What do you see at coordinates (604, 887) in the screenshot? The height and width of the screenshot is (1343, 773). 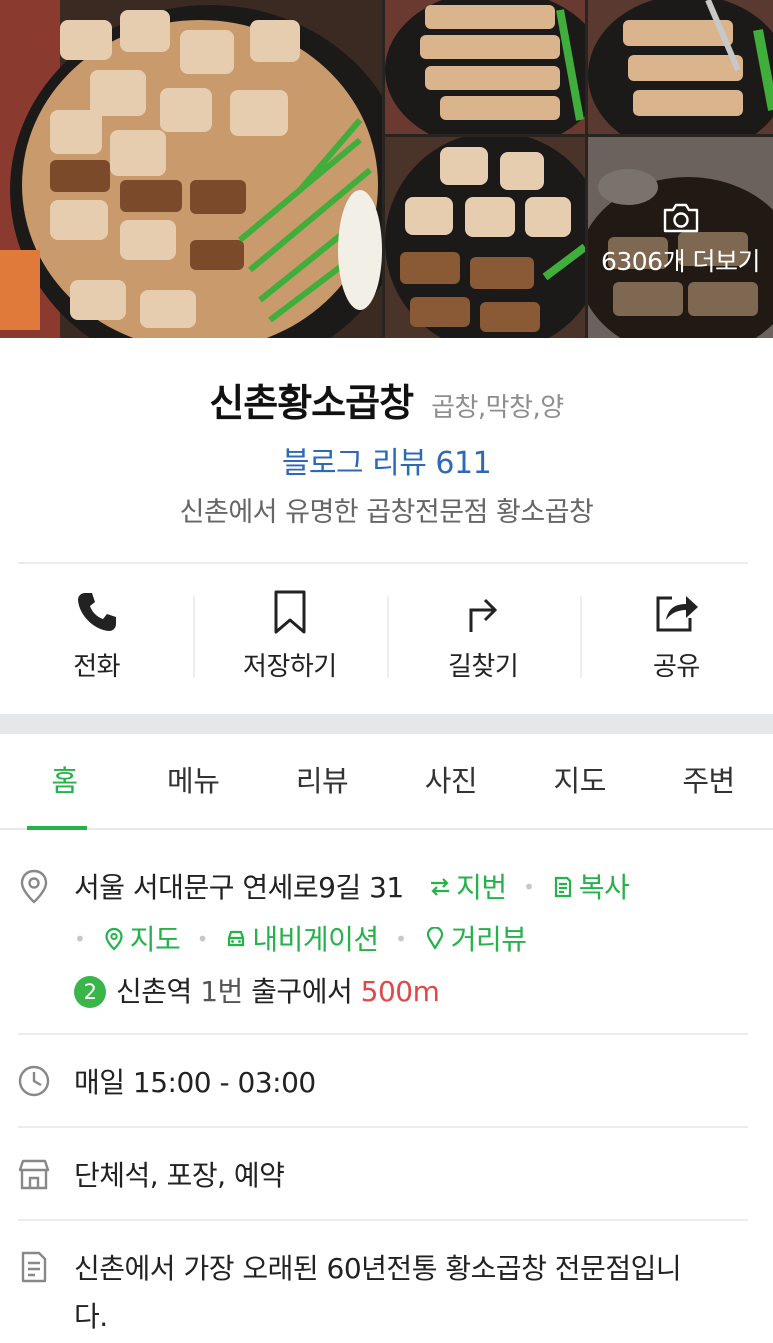 I see `copy-label: 복사` at bounding box center [604, 887].